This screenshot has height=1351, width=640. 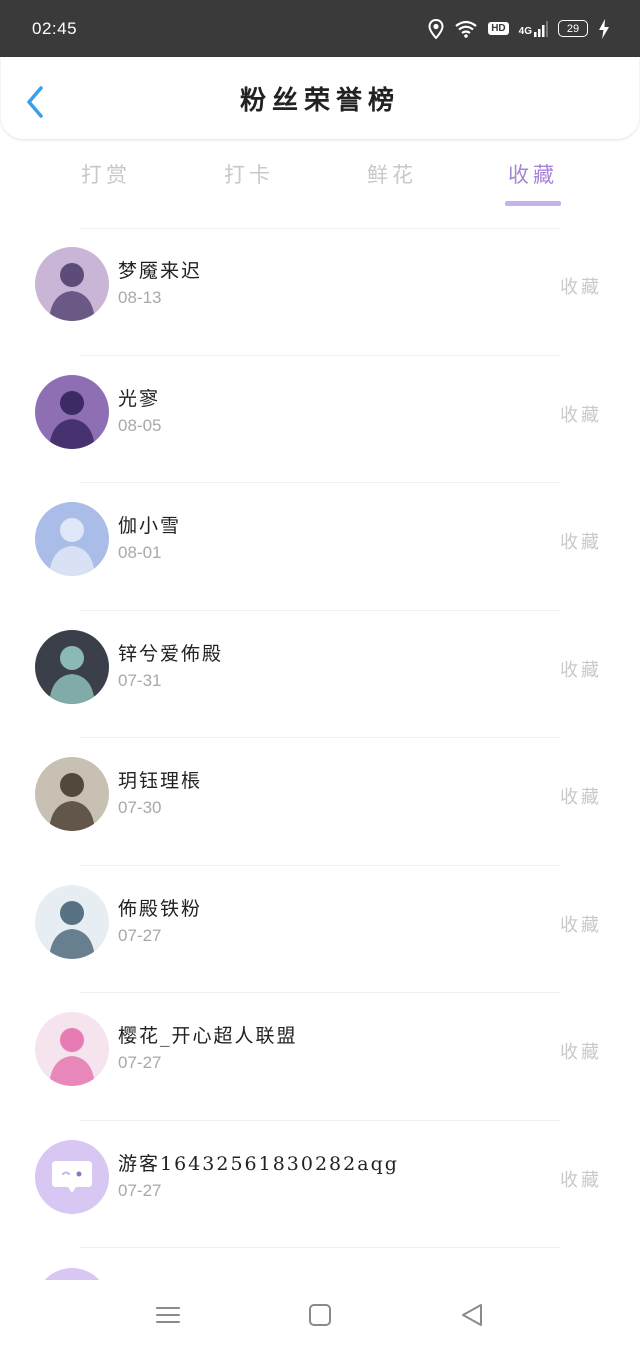 I want to click on fan-date: 07-31, so click(x=140, y=680).